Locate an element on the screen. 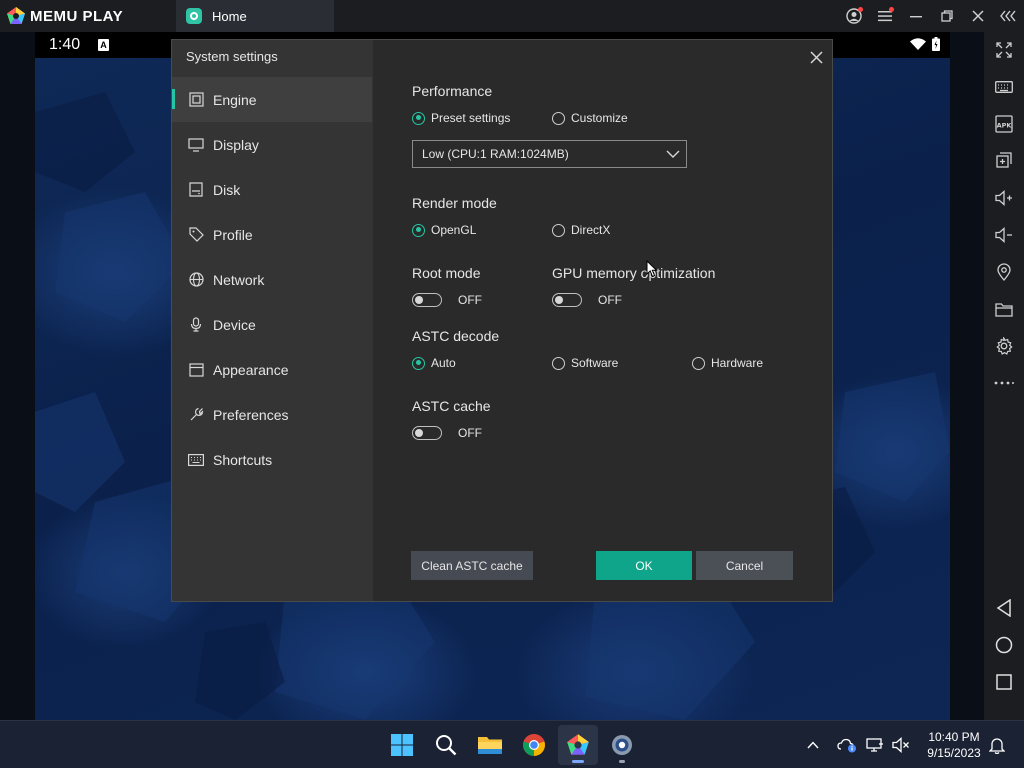 The width and height of the screenshot is (1024, 768). android-clock: 1:40 is located at coordinates (65, 44).